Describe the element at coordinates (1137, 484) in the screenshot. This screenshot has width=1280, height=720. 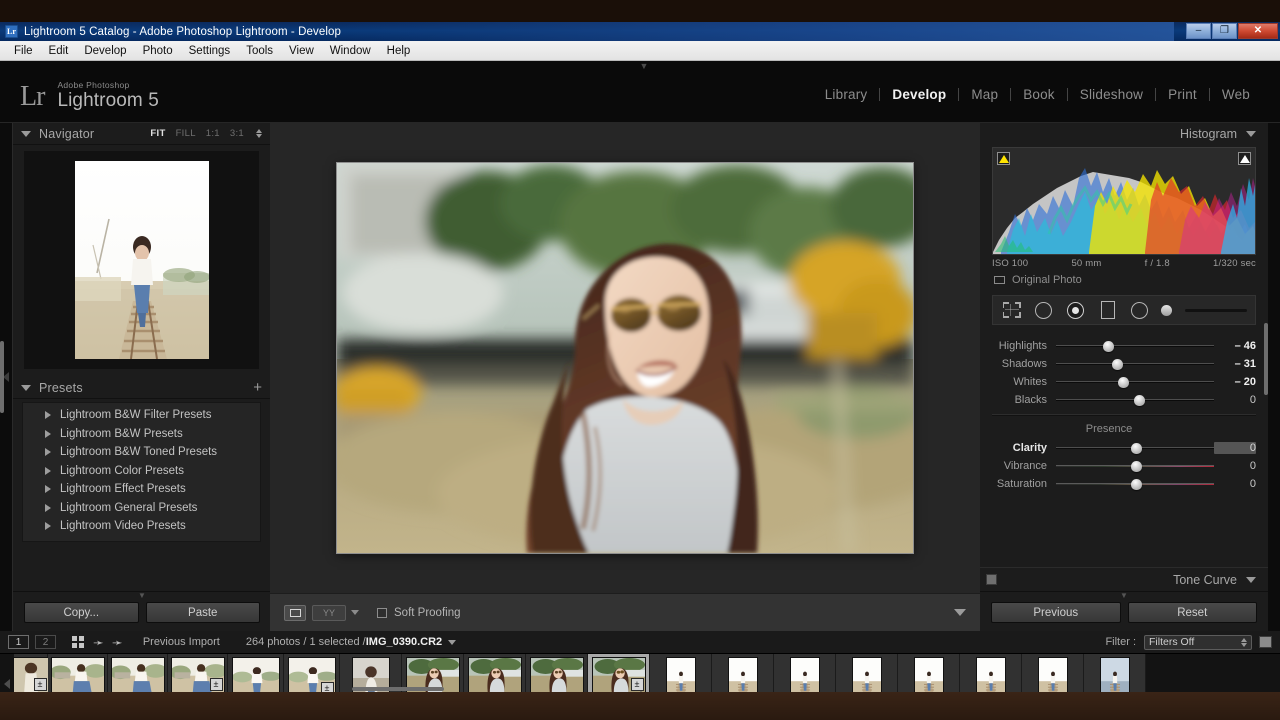
I see `slider-handle-saturation` at that location.